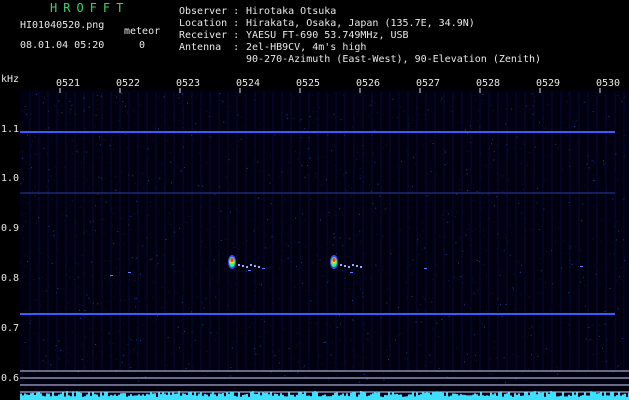 The width and height of the screenshot is (629, 400). What do you see at coordinates (608, 83) in the screenshot?
I see `time-tick-label: 0530` at bounding box center [608, 83].